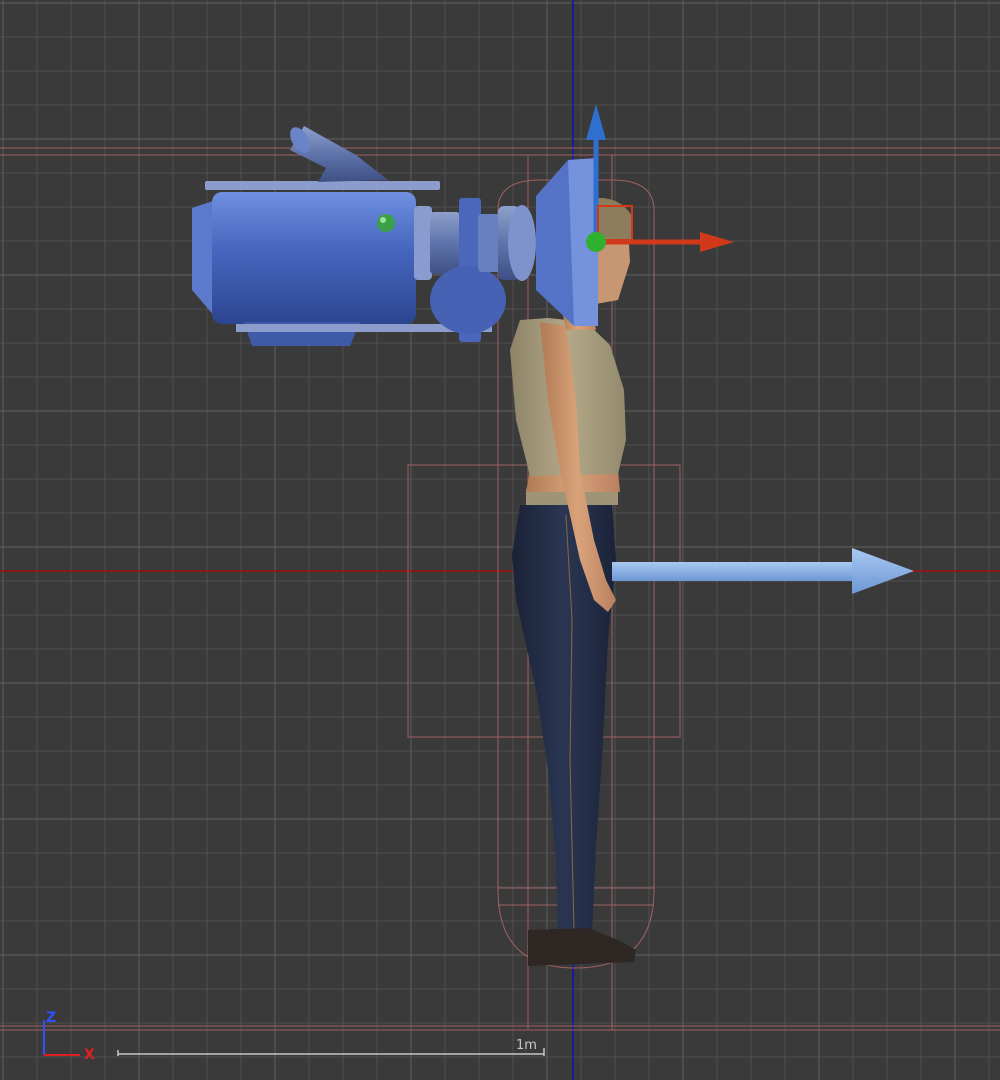  Describe the element at coordinates (763, 571) in the screenshot. I see `facing-direction-arrow` at that location.